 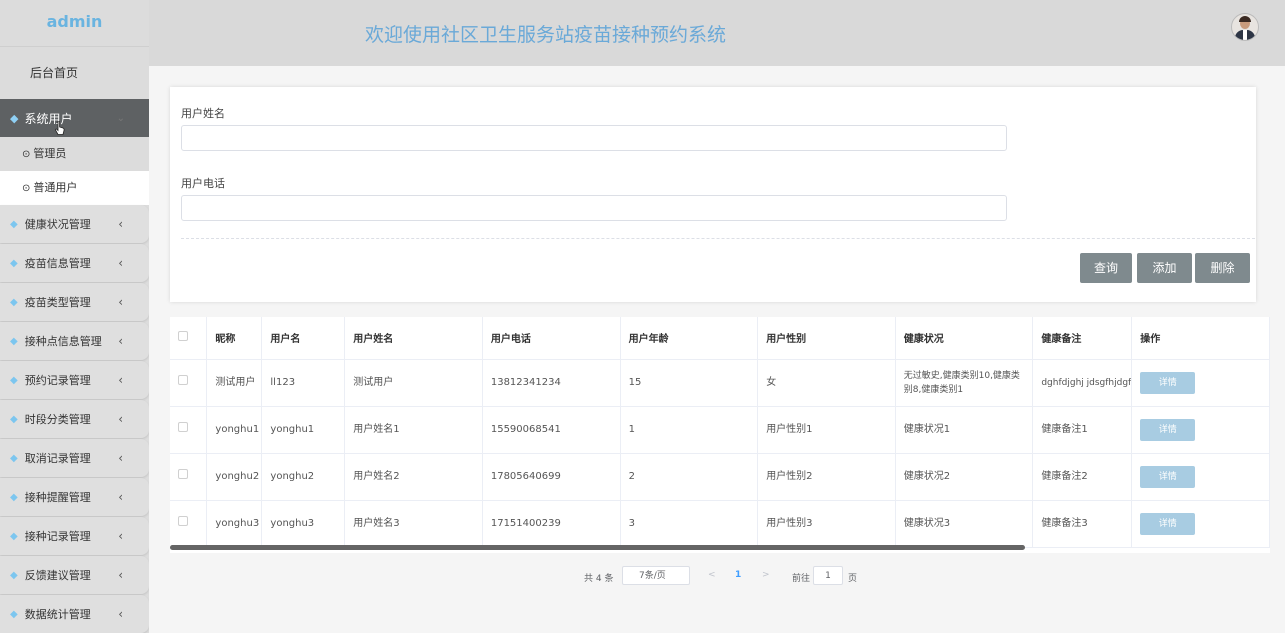 What do you see at coordinates (826, 430) in the screenshot?
I see `table-cell: 用户性别1` at bounding box center [826, 430].